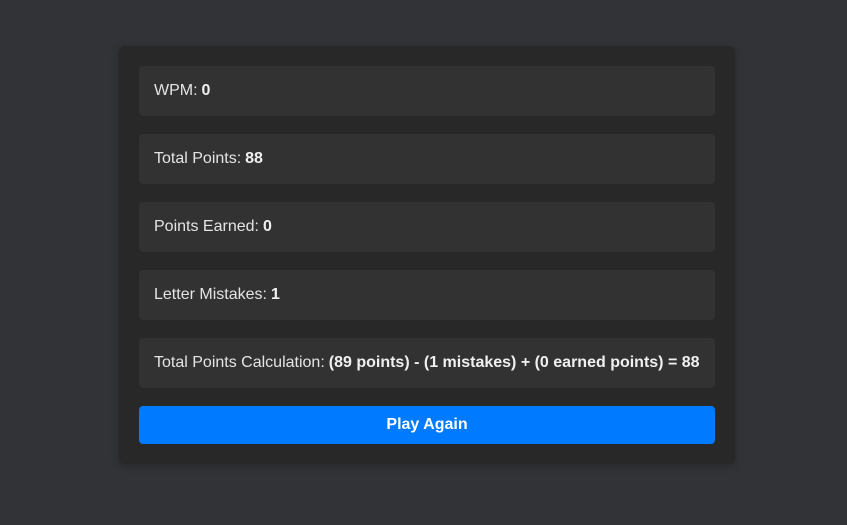  What do you see at coordinates (427, 91) in the screenshot?
I see `wpm-stat: WPM: 0` at bounding box center [427, 91].